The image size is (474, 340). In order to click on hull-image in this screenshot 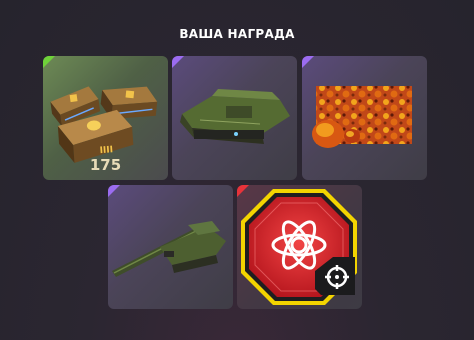, I will do `click(235, 116)`.